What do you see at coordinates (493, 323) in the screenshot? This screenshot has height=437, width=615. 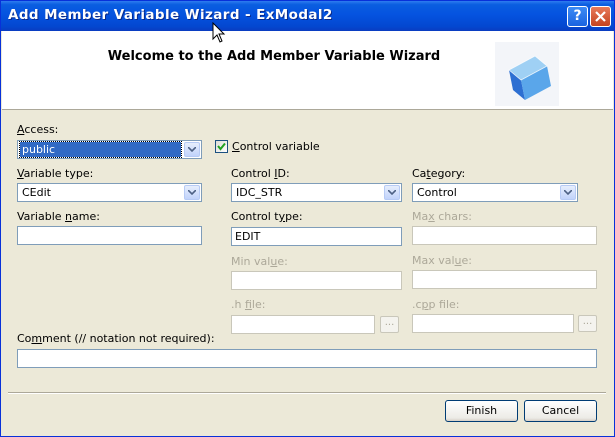 I see `cpp-file-input` at bounding box center [493, 323].